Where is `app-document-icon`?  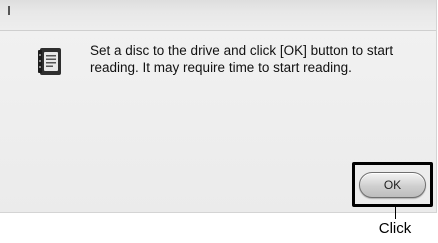 app-document-icon is located at coordinates (50, 62).